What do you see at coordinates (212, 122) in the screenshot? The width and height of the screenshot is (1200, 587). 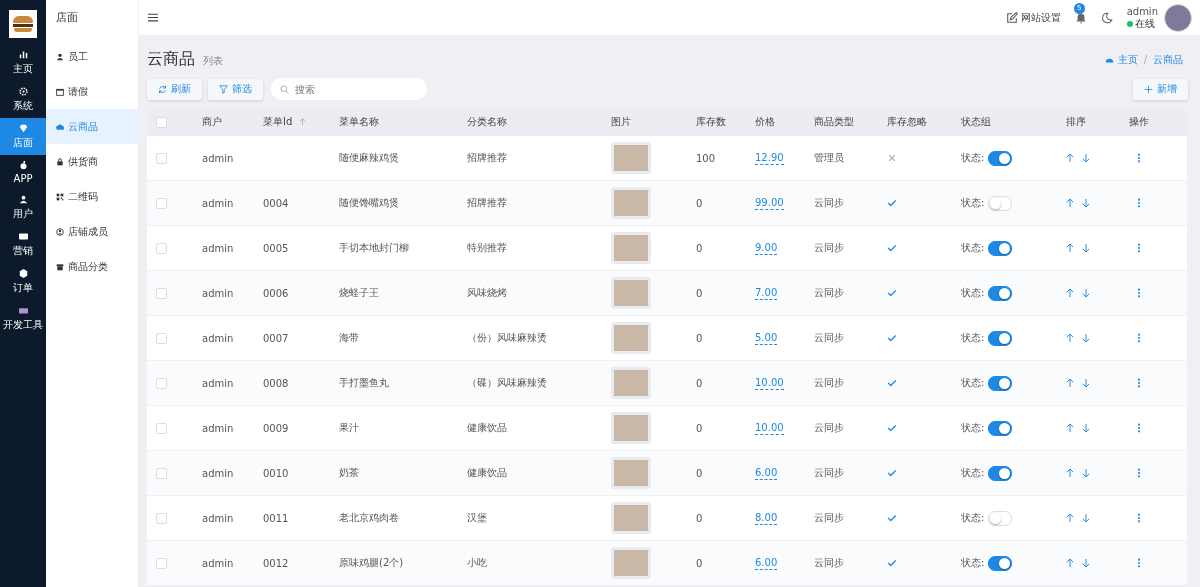 I see `column-header: 商户` at bounding box center [212, 122].